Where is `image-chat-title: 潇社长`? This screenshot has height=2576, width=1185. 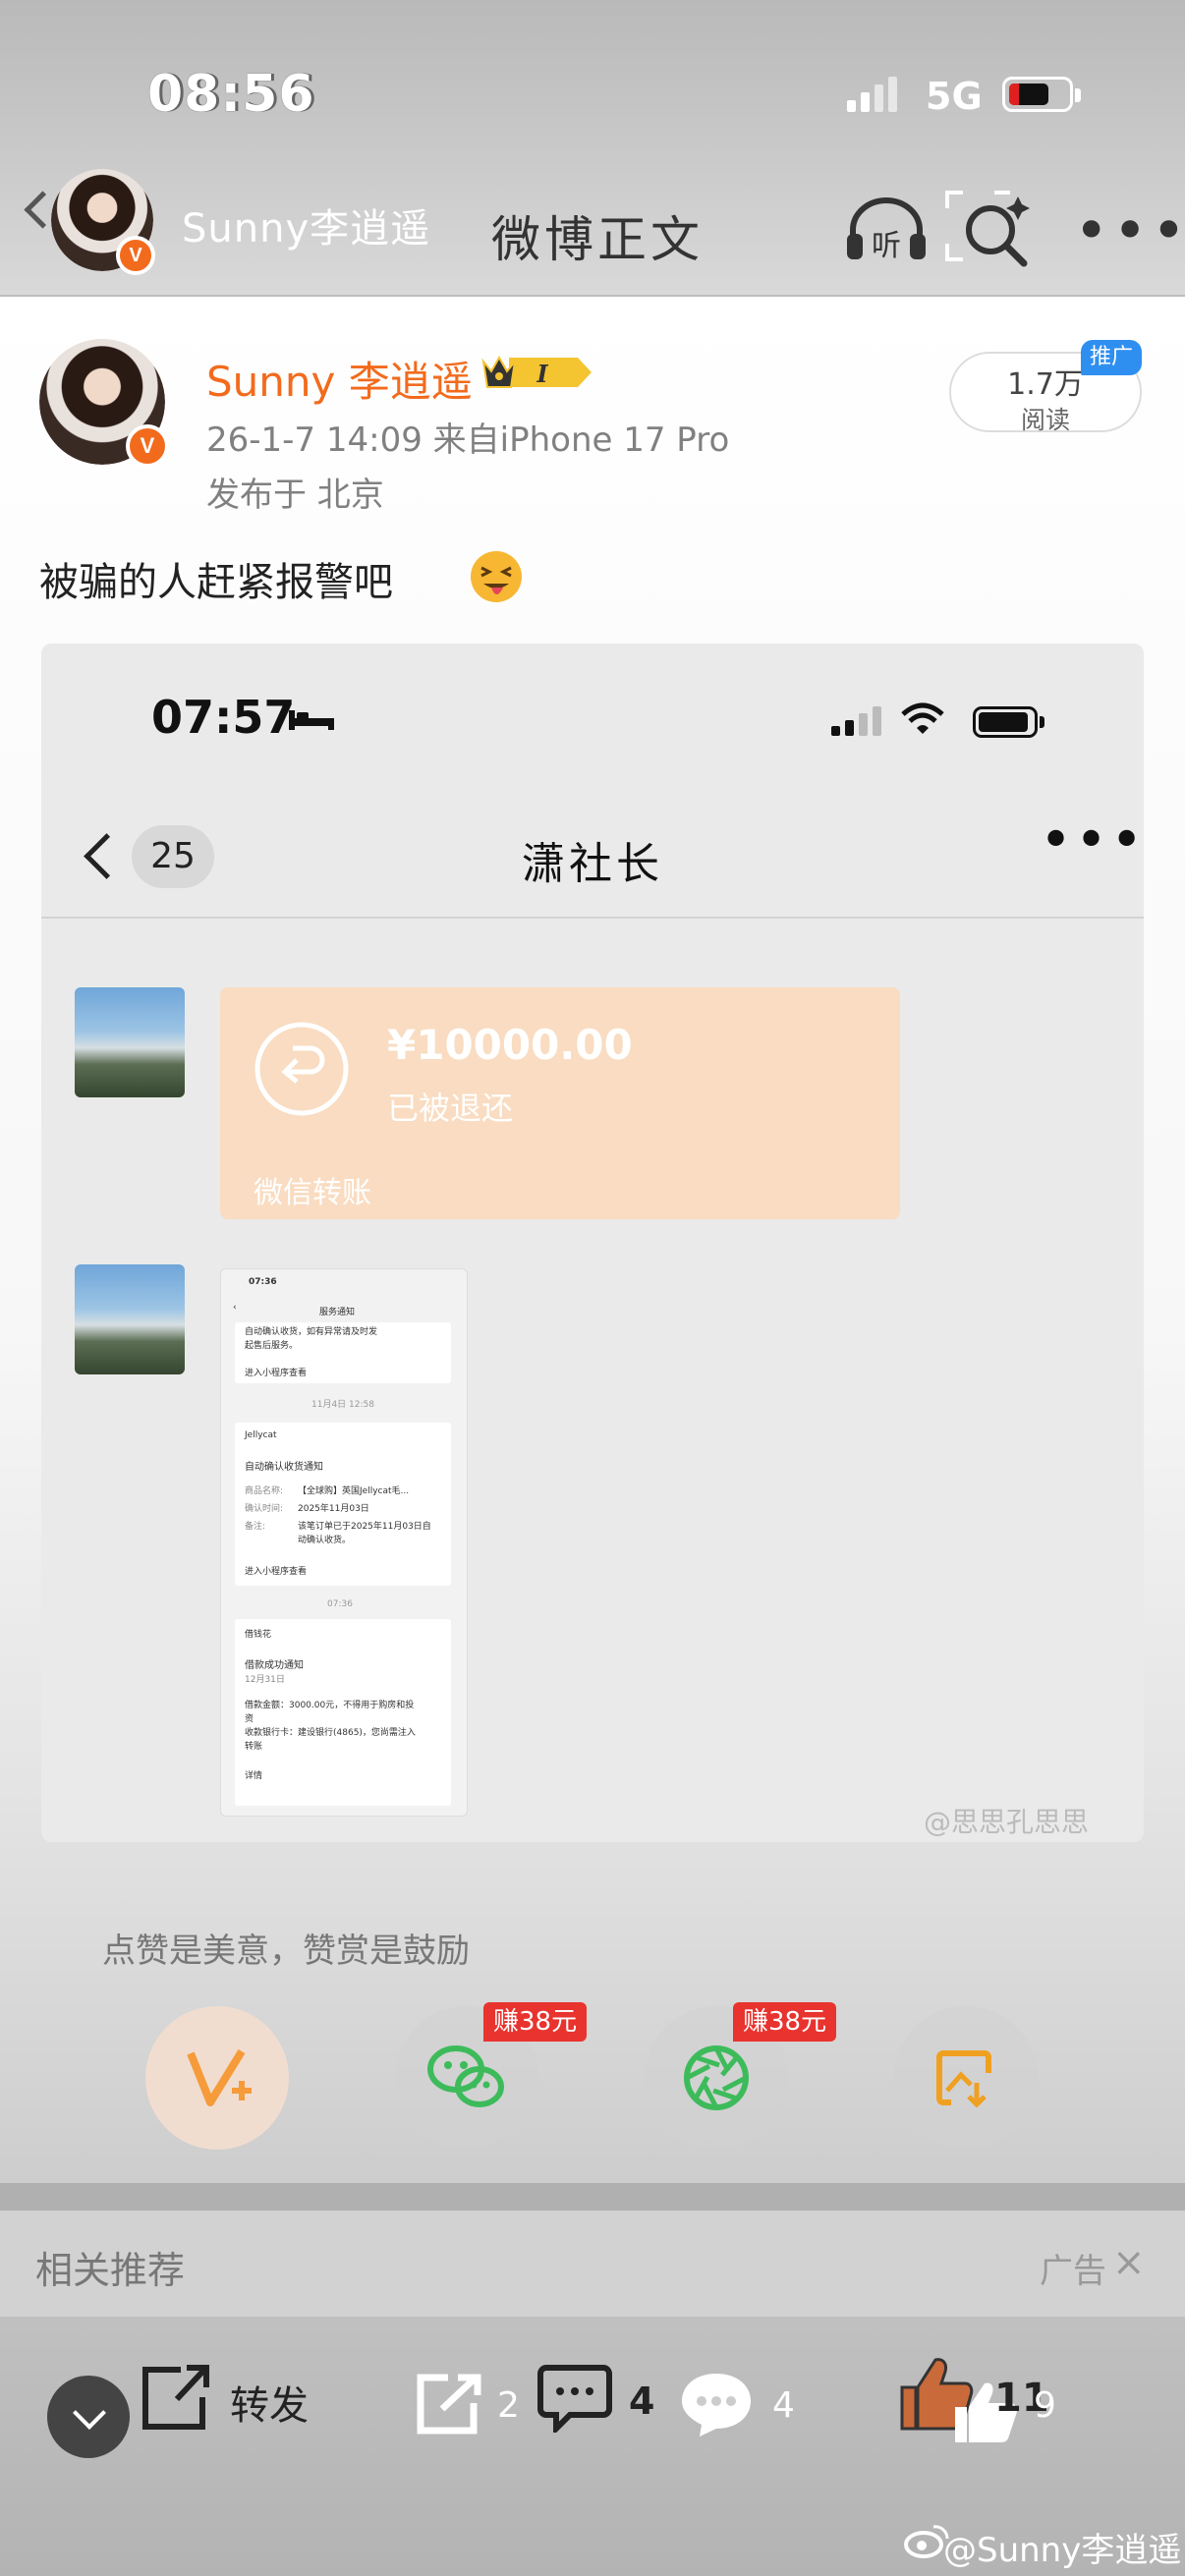
image-chat-title: 潇社长 is located at coordinates (592, 864).